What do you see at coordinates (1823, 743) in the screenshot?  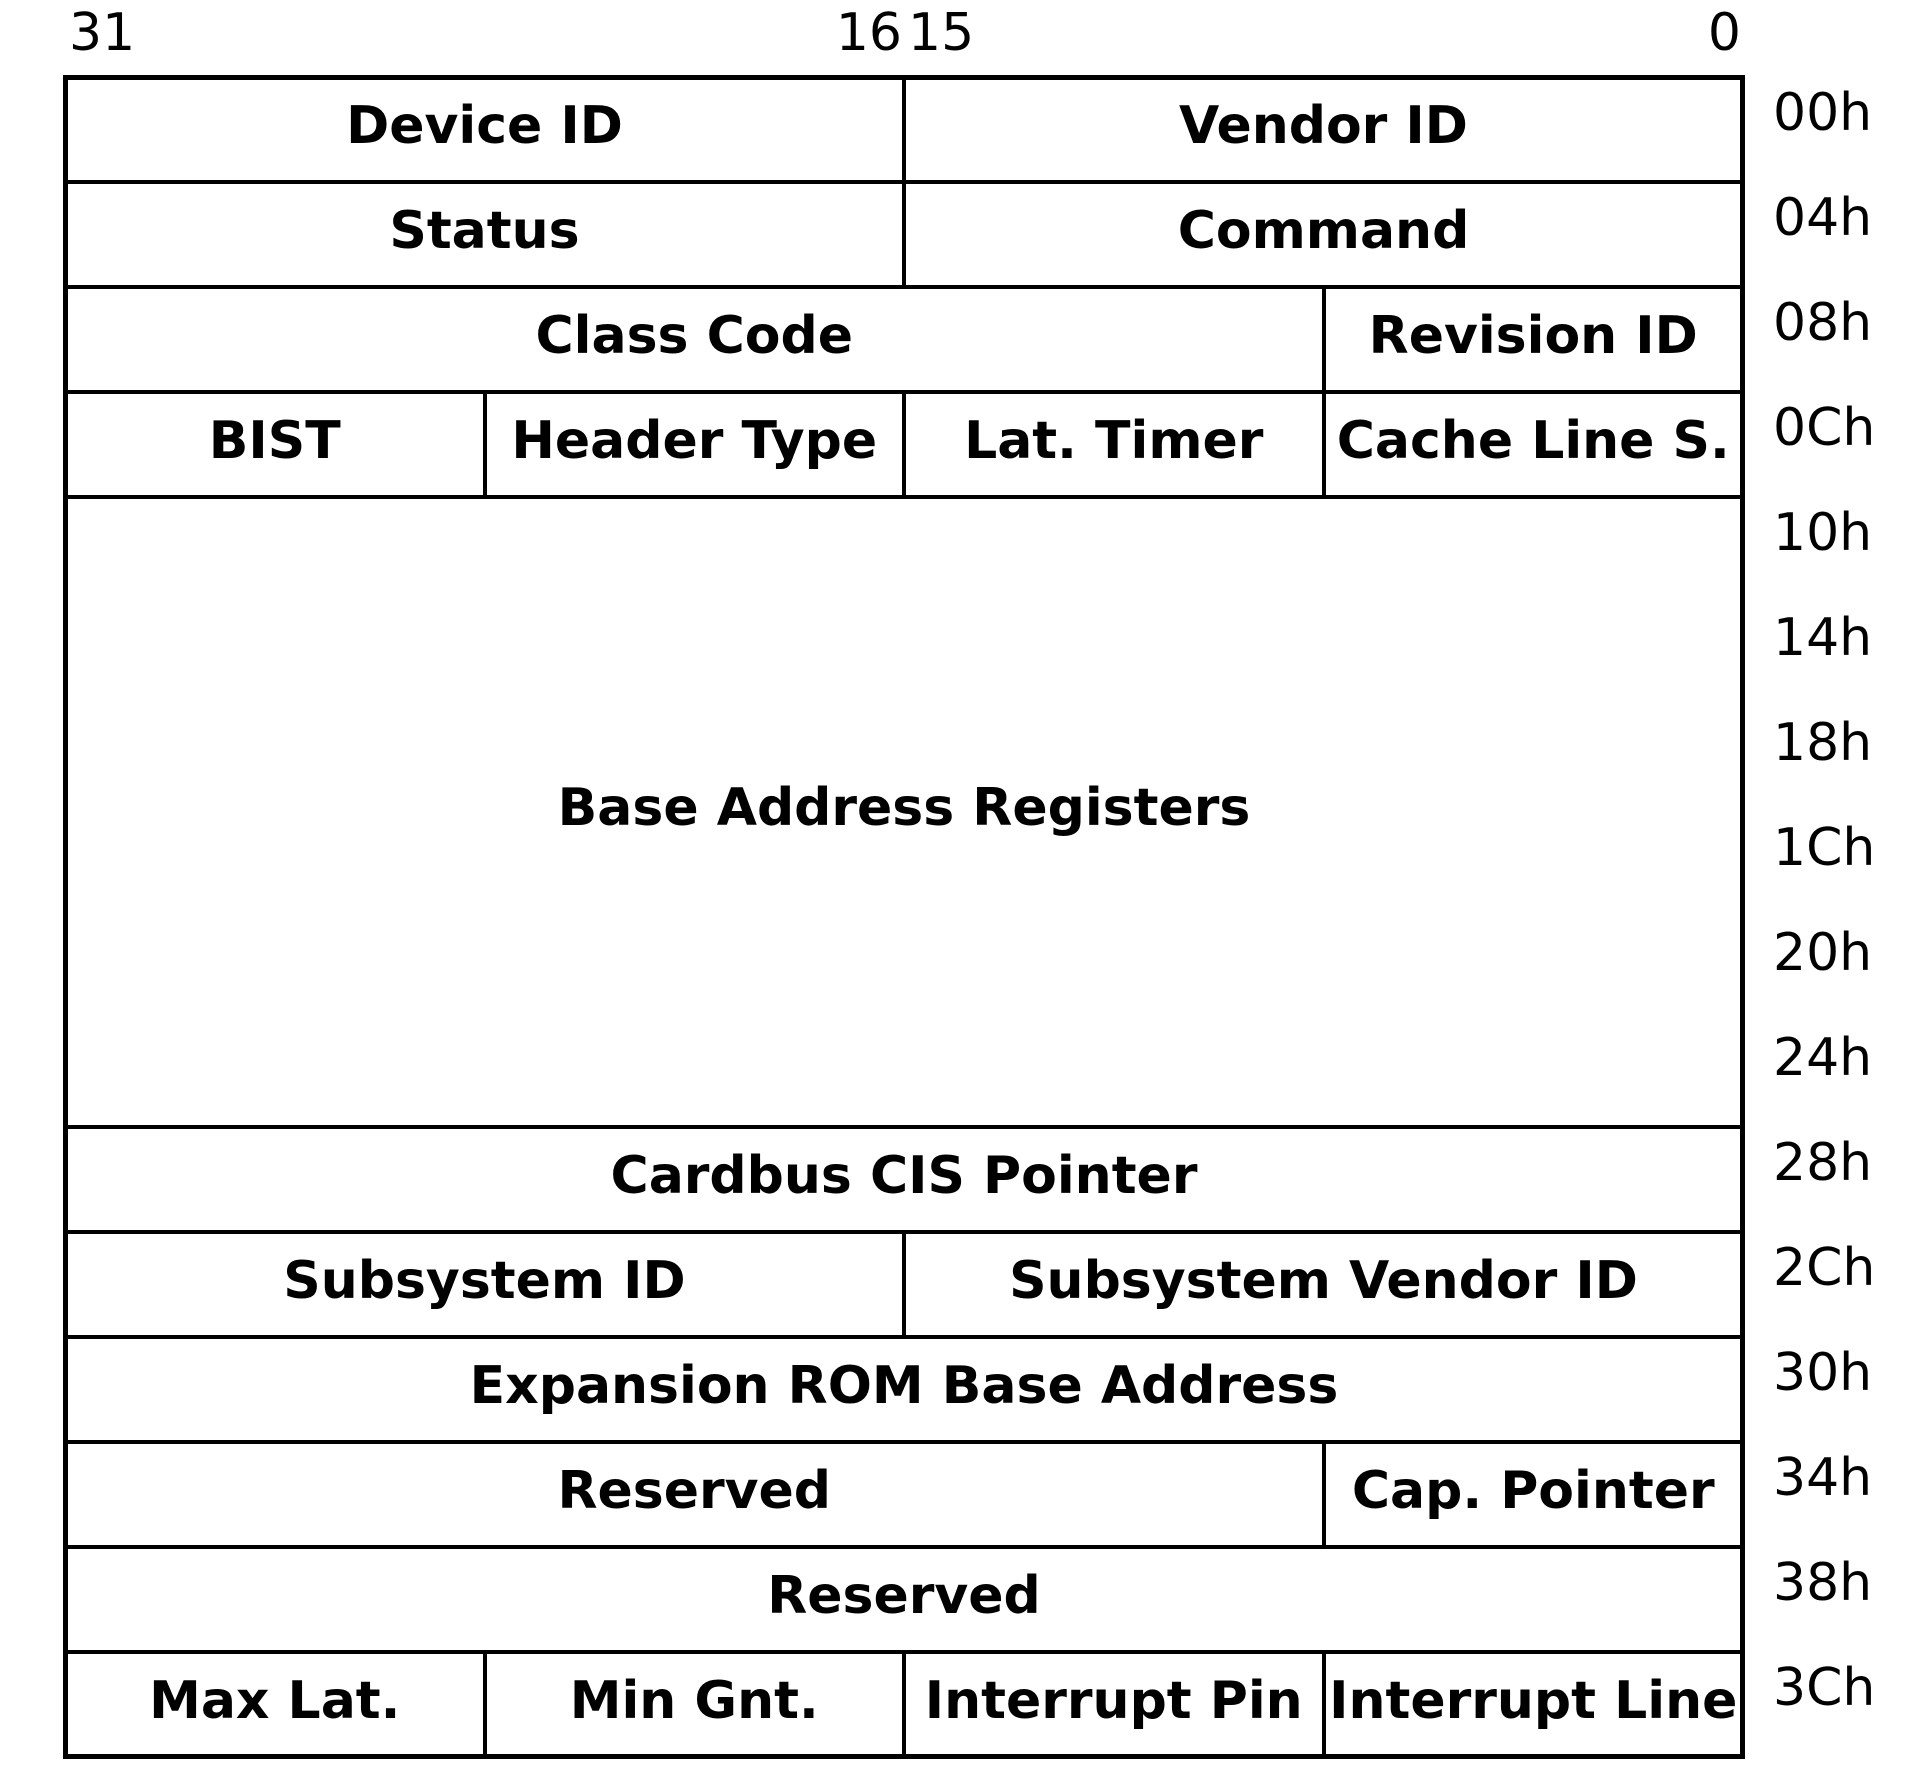 I see `offset-label-18h: 18h` at bounding box center [1823, 743].